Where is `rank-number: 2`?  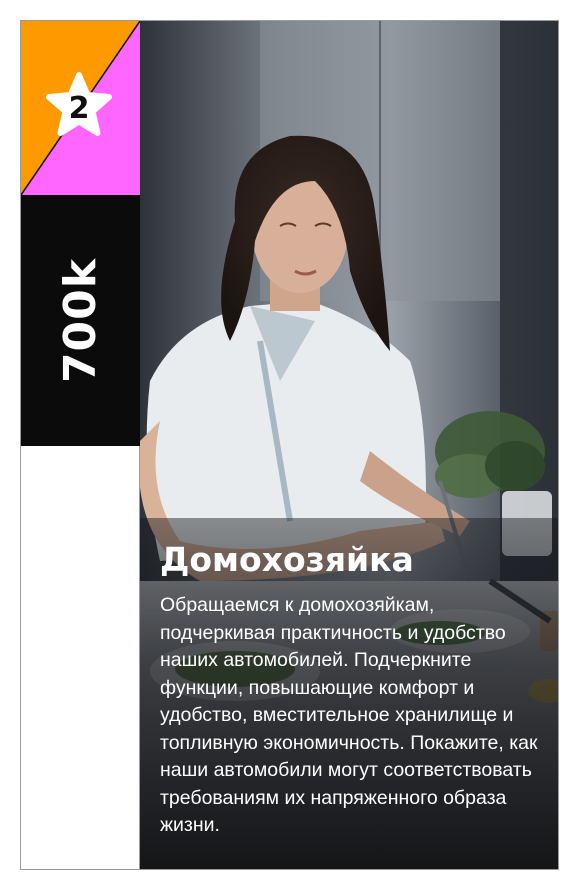
rank-number: 2 is located at coordinates (79, 108).